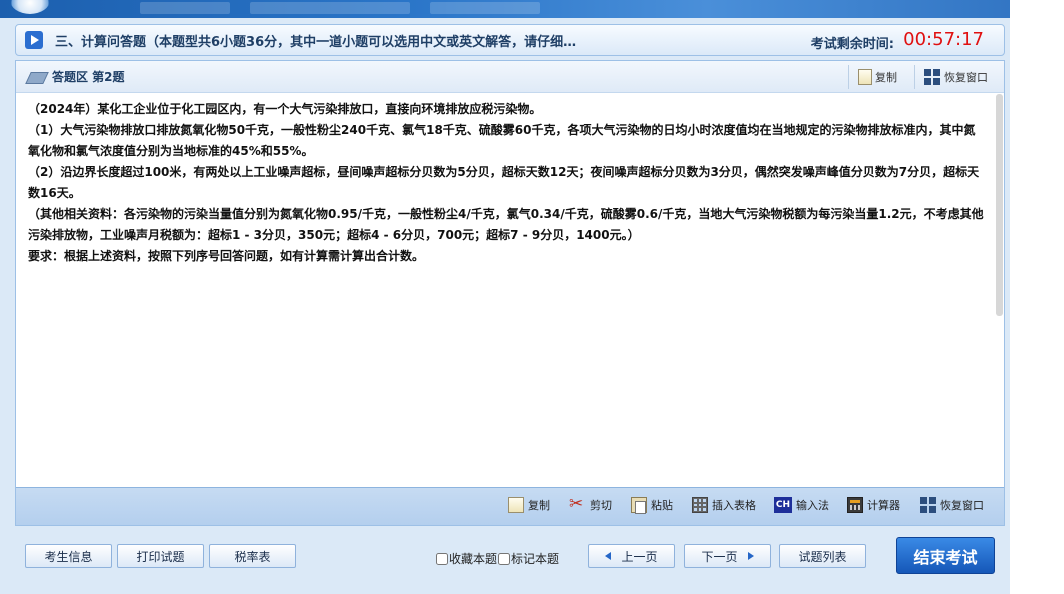  I want to click on print-questions-button: 打印试题, so click(160, 556).